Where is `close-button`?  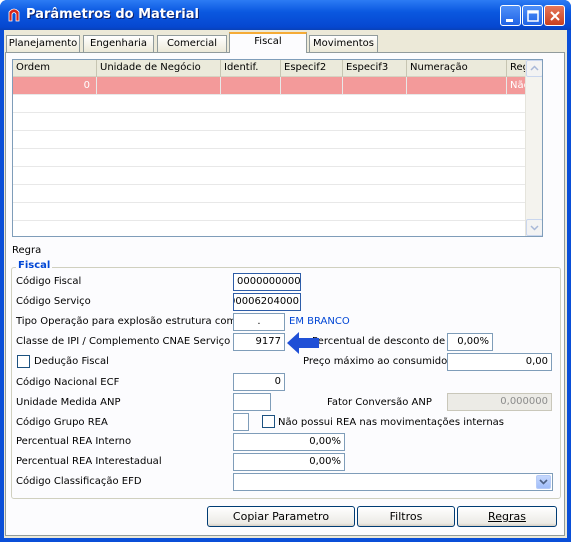
close-button is located at coordinates (554, 15).